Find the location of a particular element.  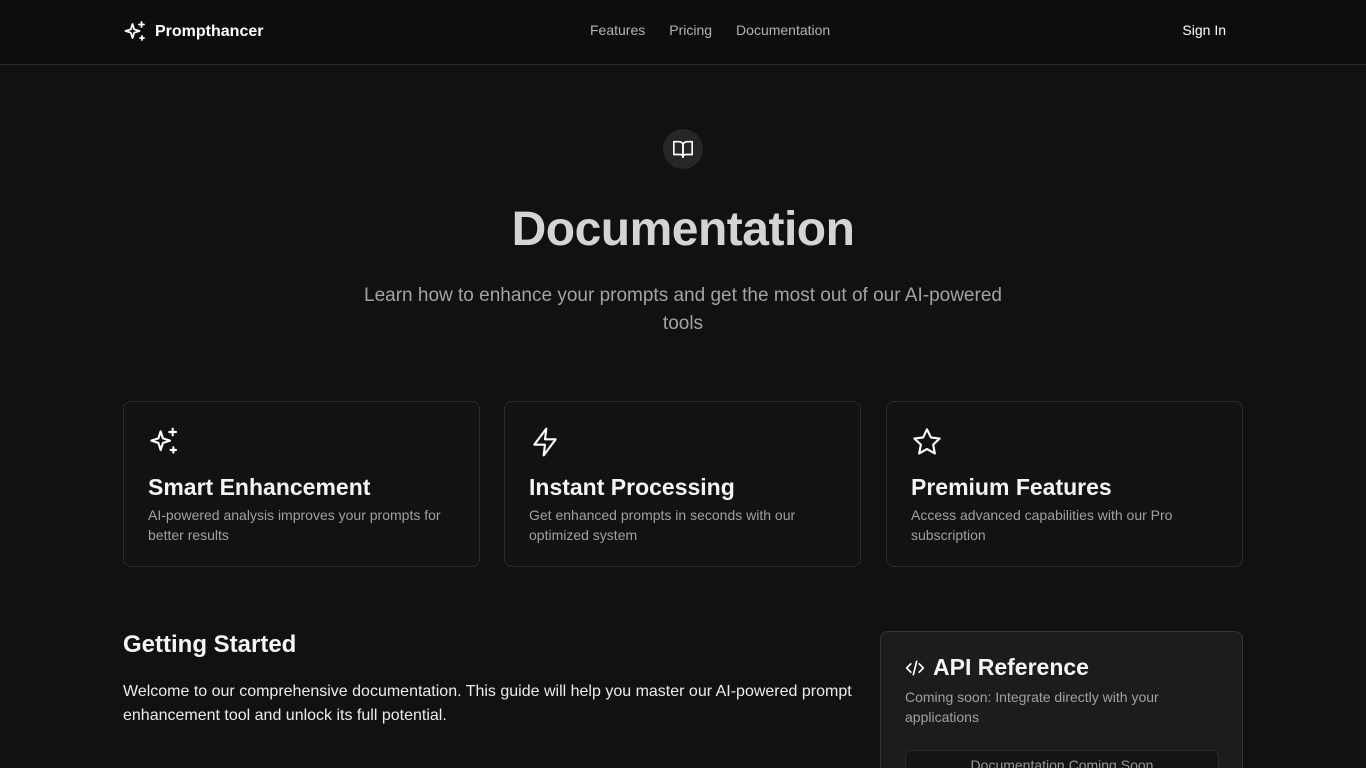

sign-in-button: Sign In is located at coordinates (1204, 30).